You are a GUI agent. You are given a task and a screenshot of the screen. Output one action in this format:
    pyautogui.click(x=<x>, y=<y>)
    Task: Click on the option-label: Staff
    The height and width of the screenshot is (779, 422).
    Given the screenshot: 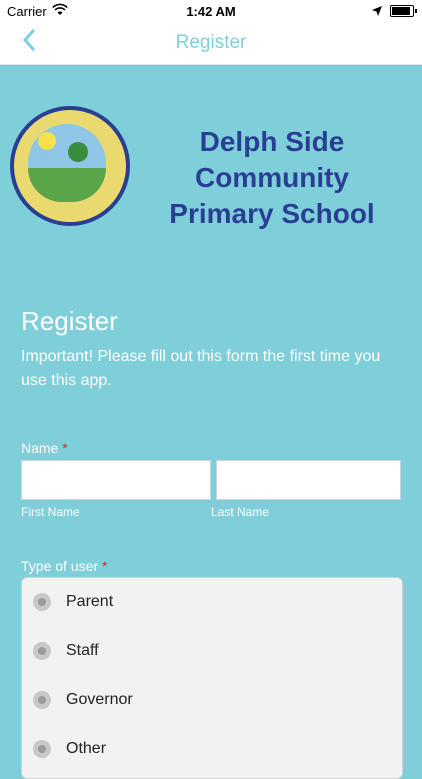 What is the action you would take?
    pyautogui.click(x=82, y=650)
    